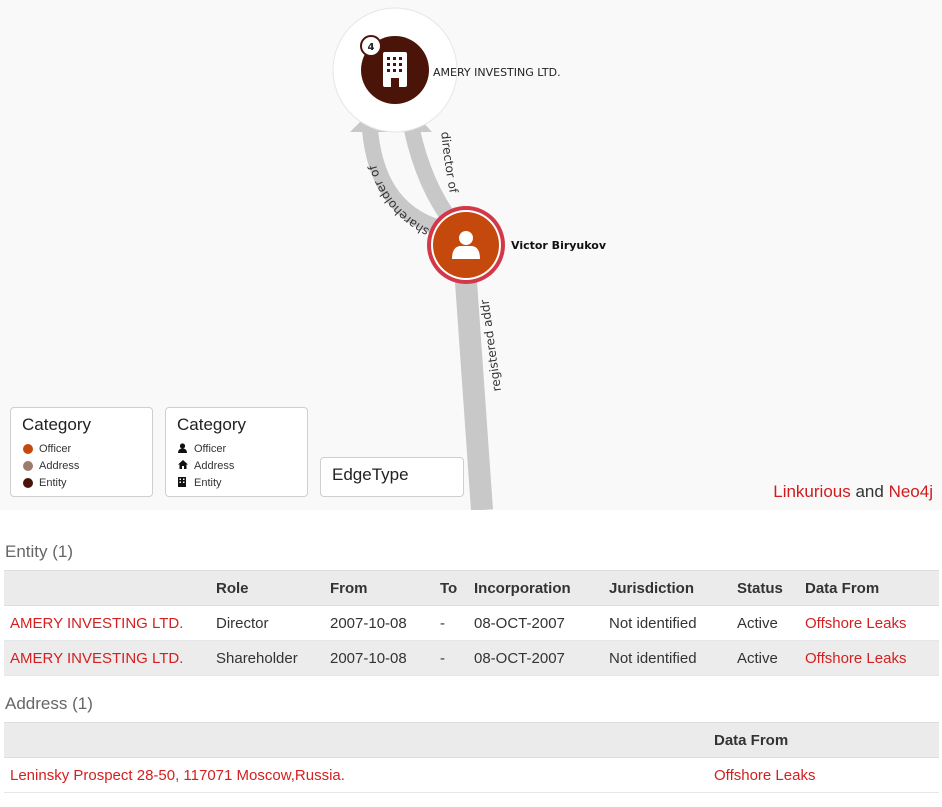 The width and height of the screenshot is (942, 807). What do you see at coordinates (395, 69) in the screenshot?
I see `building-icon` at bounding box center [395, 69].